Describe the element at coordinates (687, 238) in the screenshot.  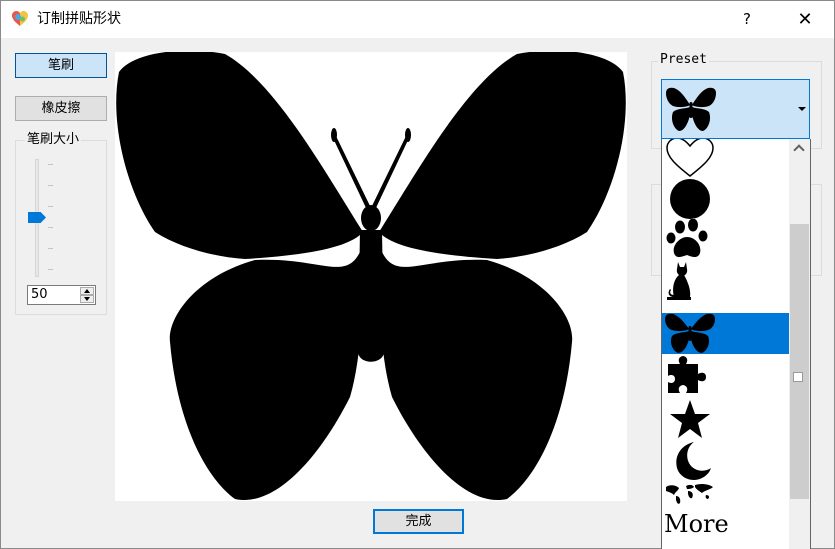
I see `paw-icon` at that location.